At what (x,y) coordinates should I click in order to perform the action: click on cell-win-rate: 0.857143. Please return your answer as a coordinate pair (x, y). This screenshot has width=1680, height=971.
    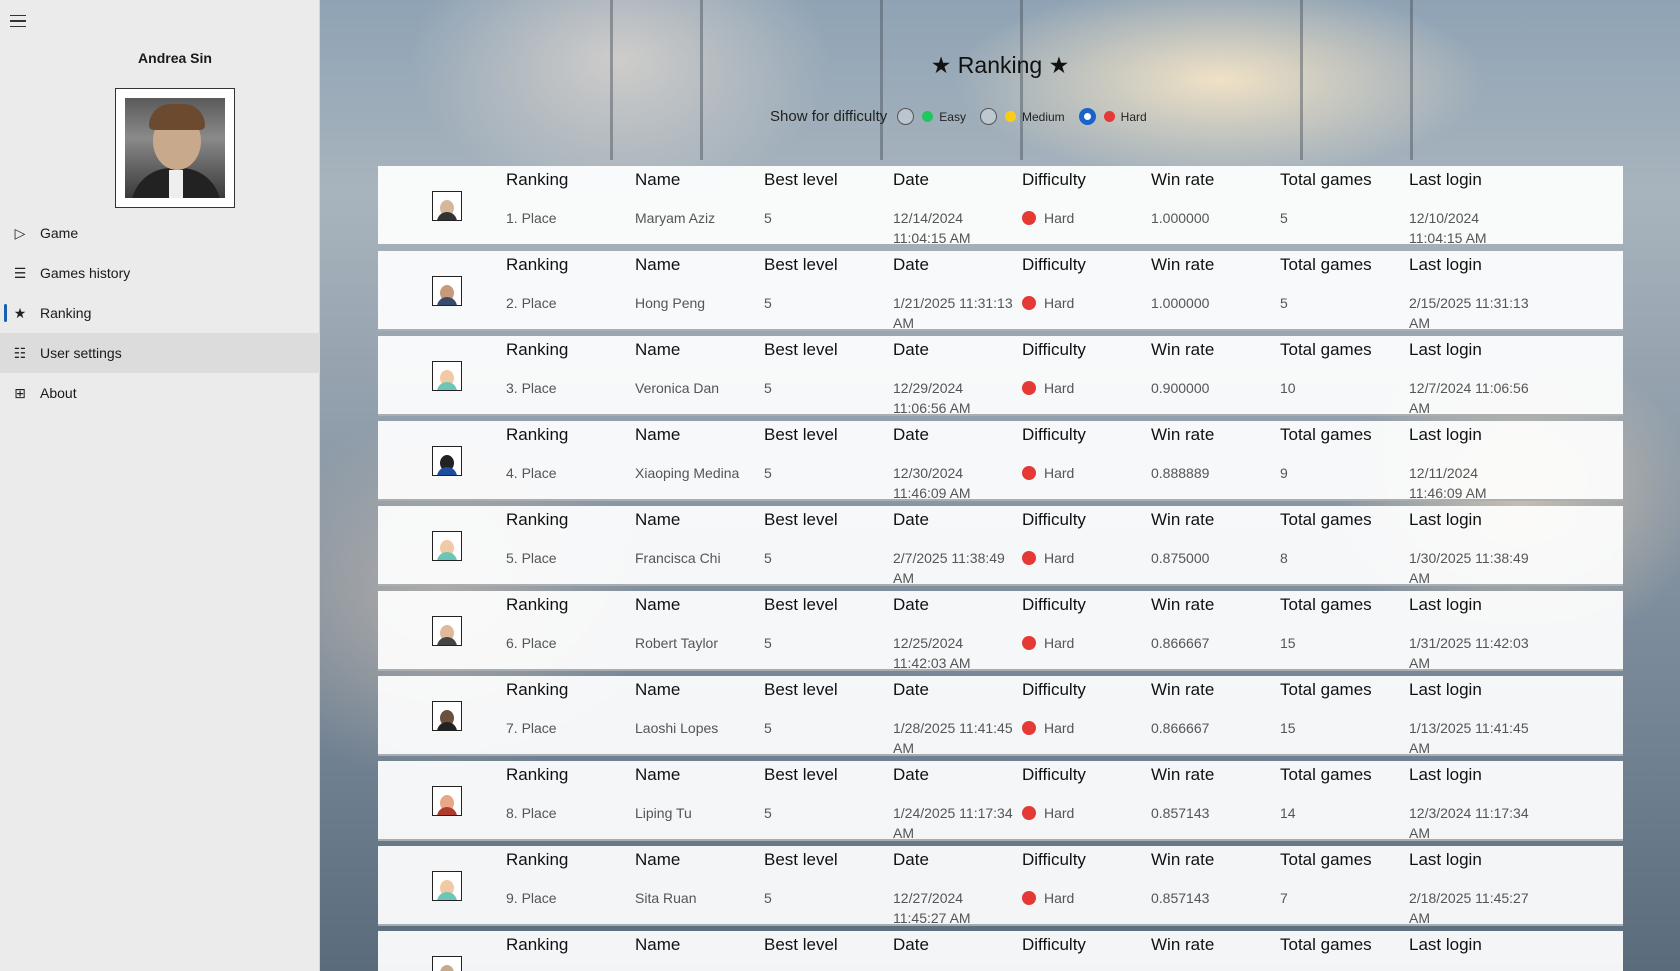
    Looking at the image, I should click on (1180, 813).